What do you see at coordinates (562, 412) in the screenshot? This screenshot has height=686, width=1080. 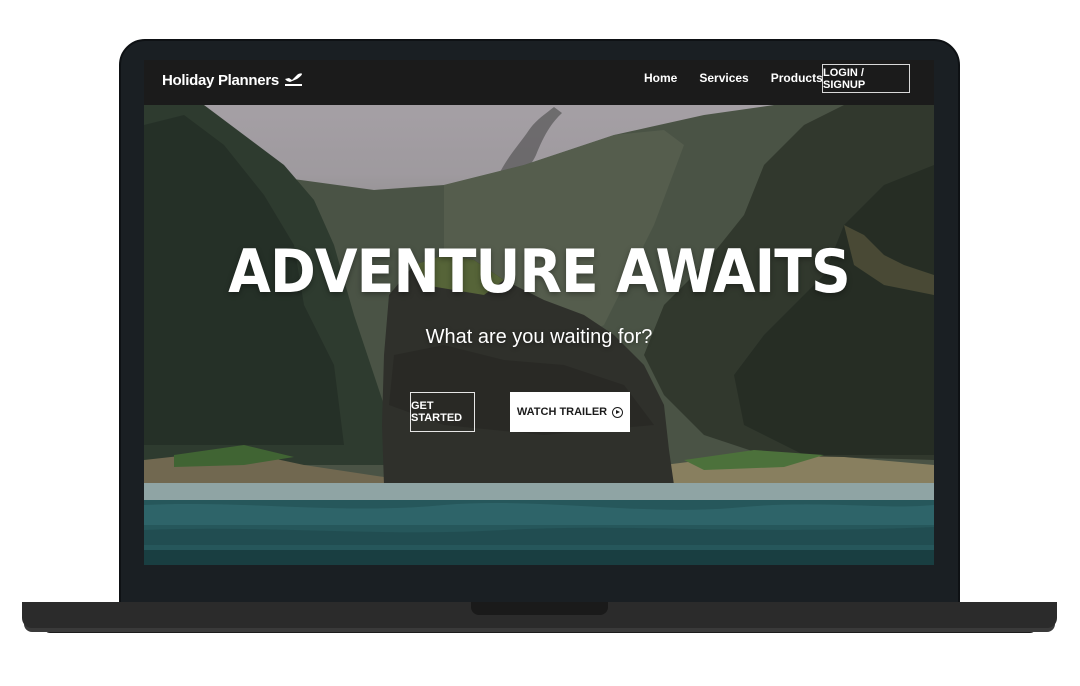 I see `watch-trailer-label: WATCH TRAILER` at bounding box center [562, 412].